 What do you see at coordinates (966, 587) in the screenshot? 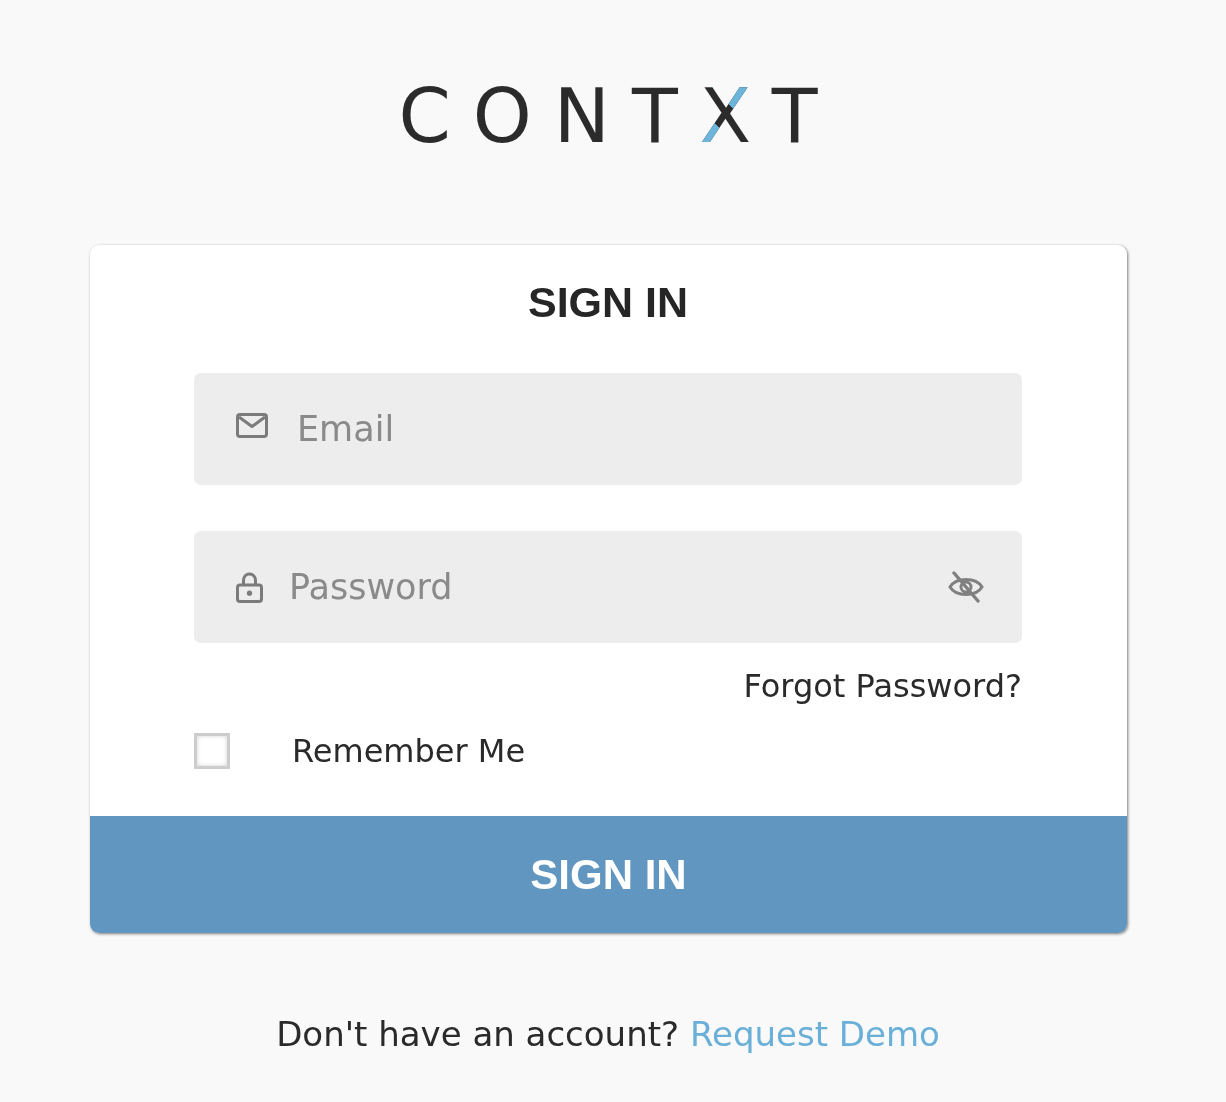
I see `eye-off-icon` at bounding box center [966, 587].